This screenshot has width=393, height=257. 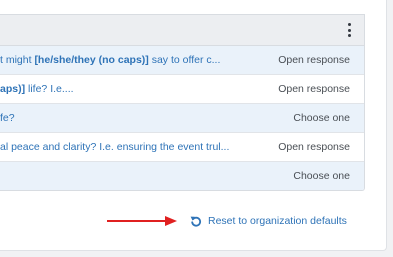 I want to click on reset-to-defaults-link: Reset to organization defaults, so click(x=268, y=221).